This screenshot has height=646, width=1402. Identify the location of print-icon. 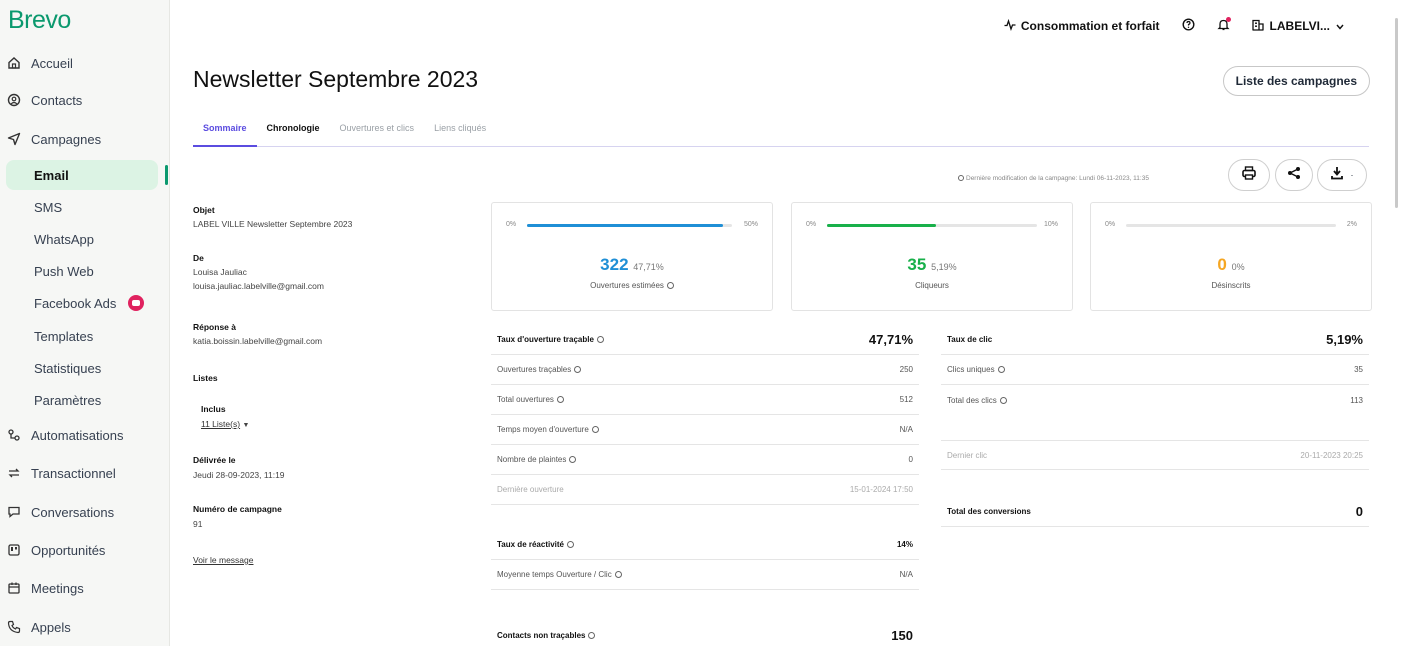
(1249, 175).